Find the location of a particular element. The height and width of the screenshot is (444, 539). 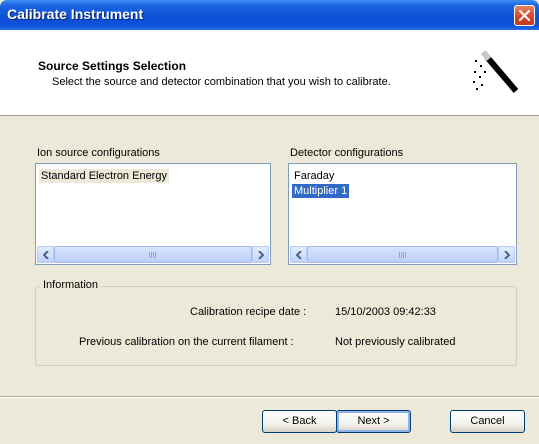

recipe-date-value: 15/10/2003 09:42:33 is located at coordinates (385, 312).